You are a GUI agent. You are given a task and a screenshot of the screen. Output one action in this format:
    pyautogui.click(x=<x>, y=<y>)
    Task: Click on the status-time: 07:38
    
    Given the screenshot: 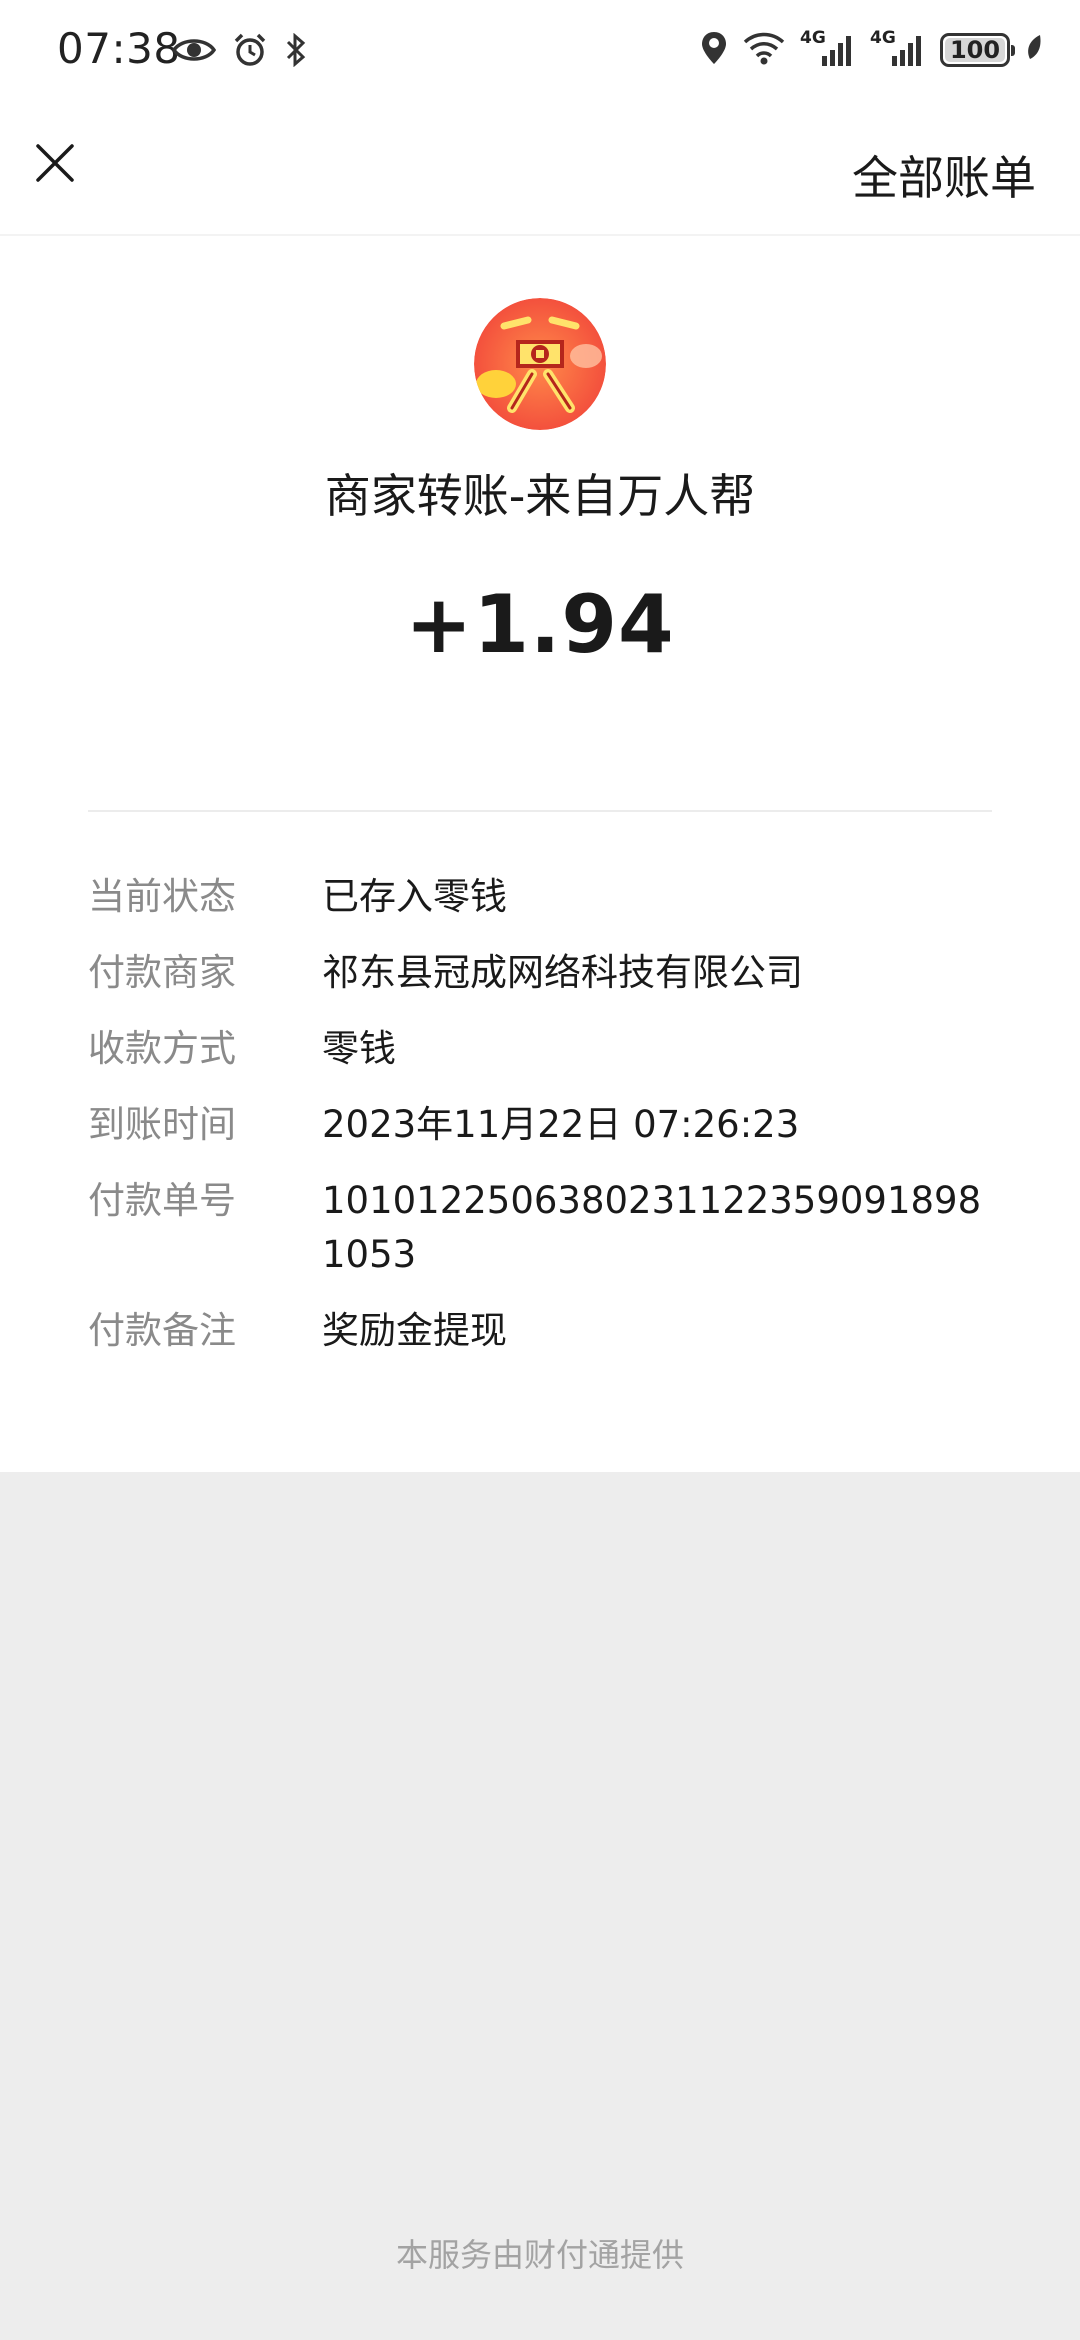 What is the action you would take?
    pyautogui.click(x=119, y=48)
    